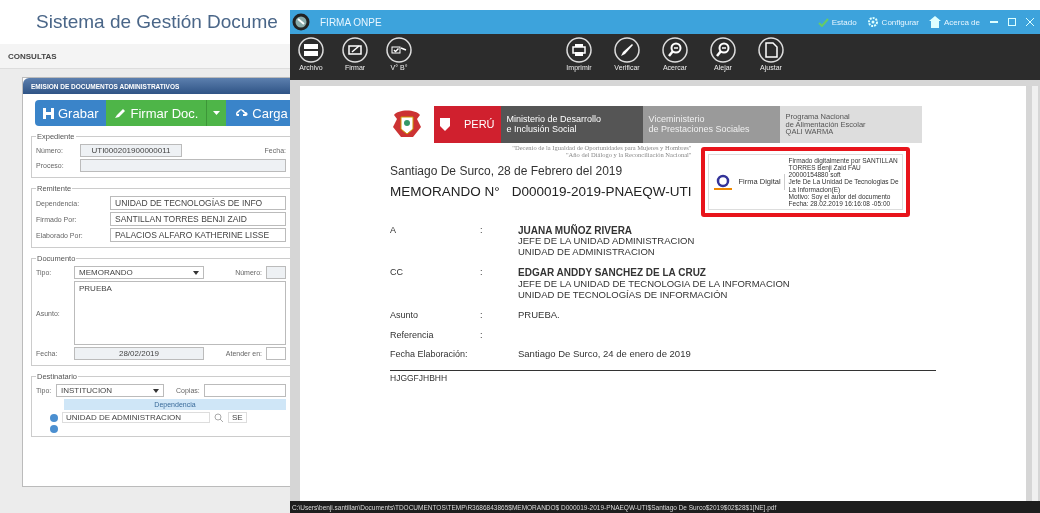 This screenshot has width=1040, height=513. What do you see at coordinates (276, 272) in the screenshot?
I see `number-field` at bounding box center [276, 272].